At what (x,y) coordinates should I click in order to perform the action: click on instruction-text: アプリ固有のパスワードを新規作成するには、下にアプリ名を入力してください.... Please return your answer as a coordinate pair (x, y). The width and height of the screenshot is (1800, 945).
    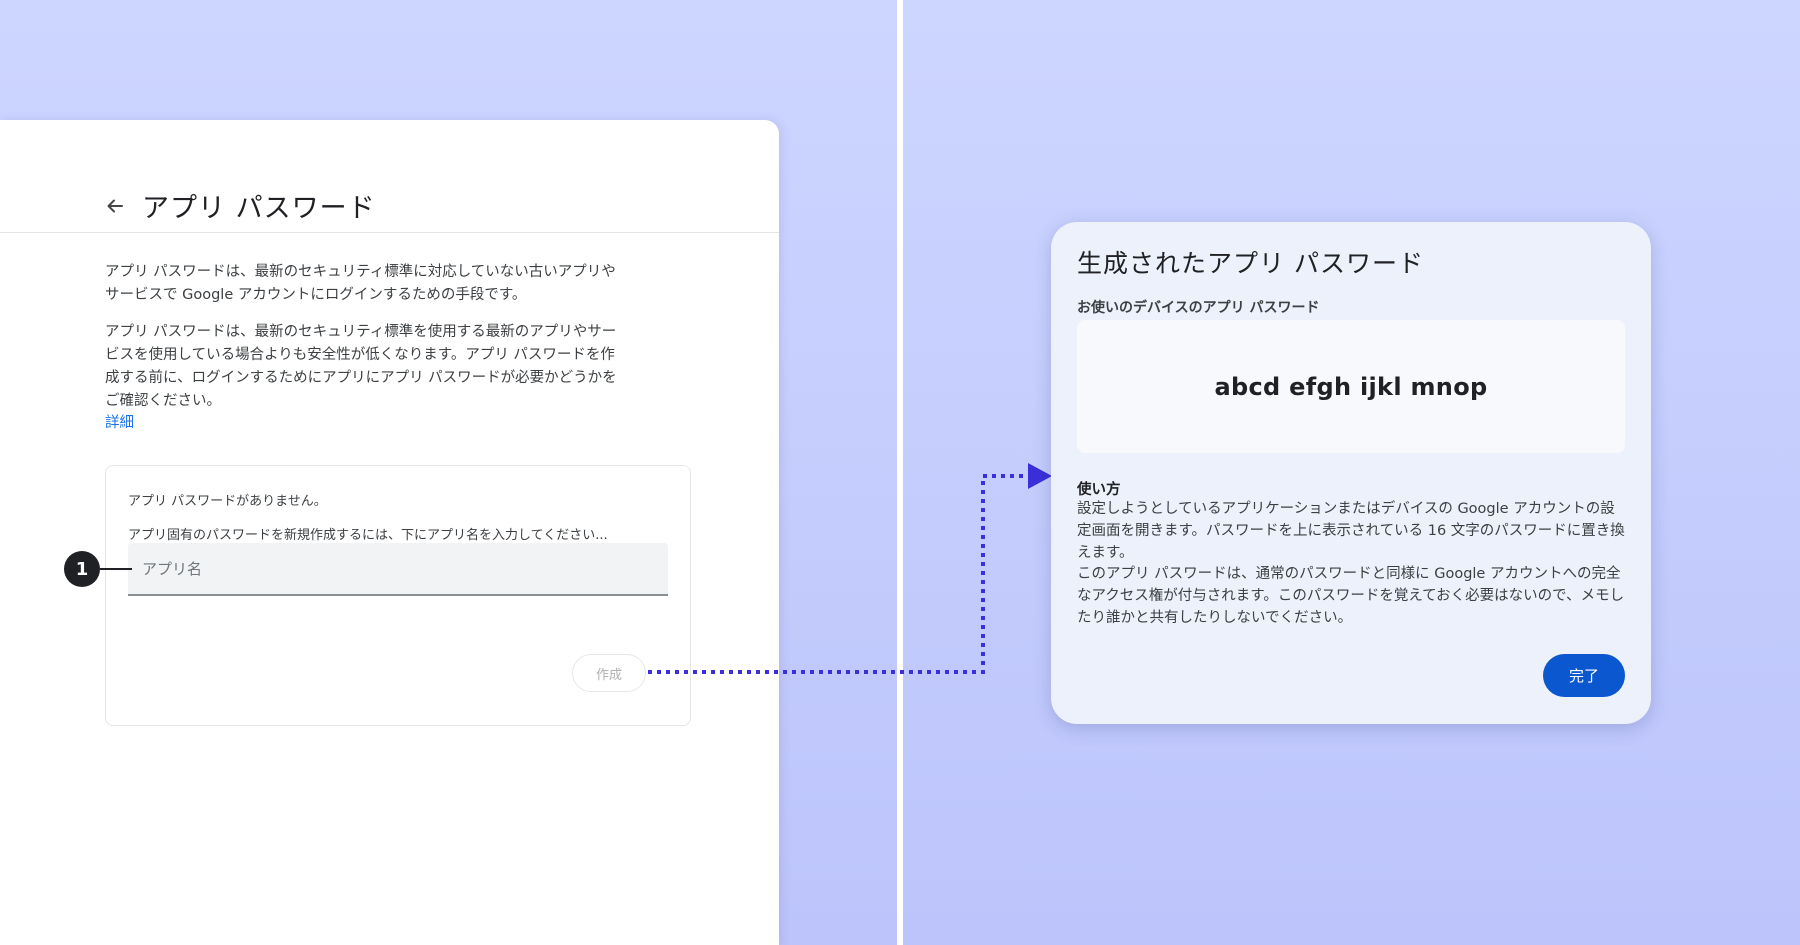
    Looking at the image, I should click on (368, 535).